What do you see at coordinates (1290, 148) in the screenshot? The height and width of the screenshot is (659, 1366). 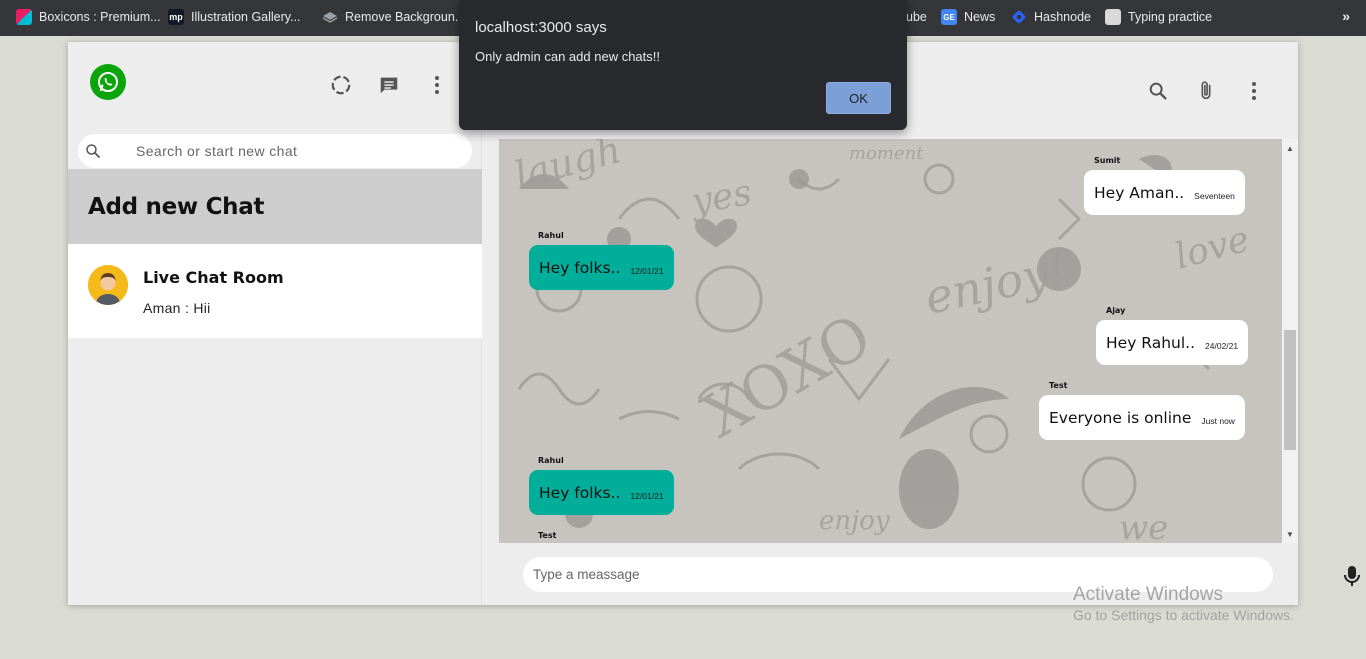 I see `scroll-up-arrow-icon: ▲` at bounding box center [1290, 148].